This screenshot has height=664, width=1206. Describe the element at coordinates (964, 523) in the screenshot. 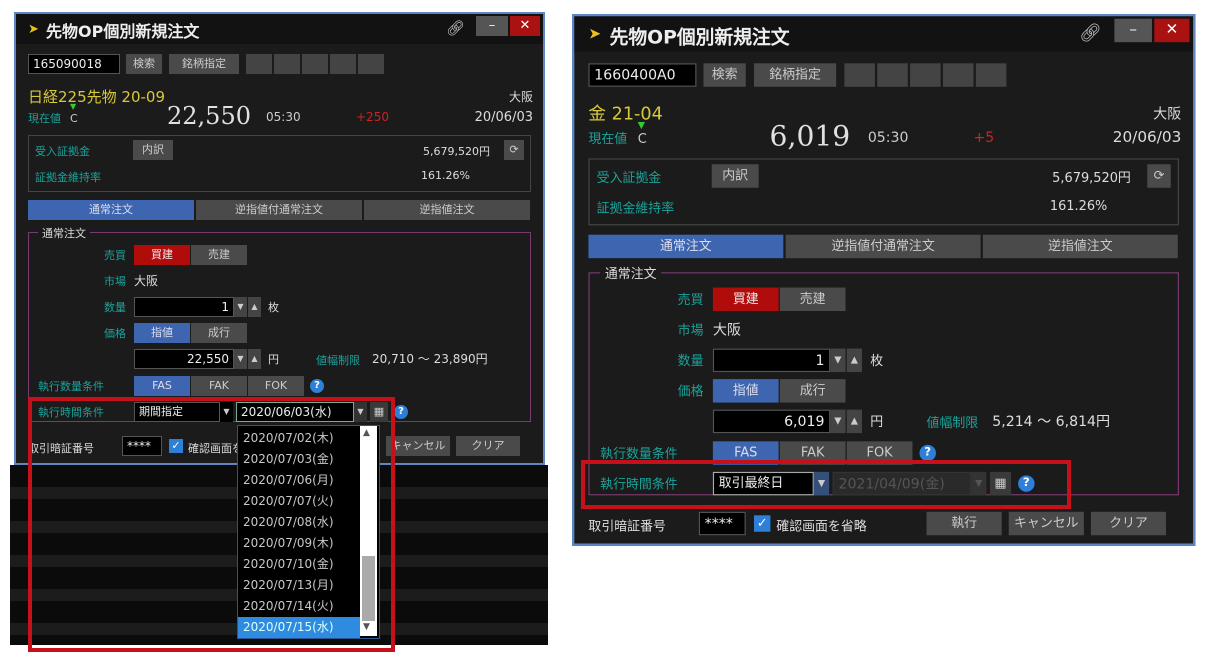

I see `execute-button: 執行` at that location.